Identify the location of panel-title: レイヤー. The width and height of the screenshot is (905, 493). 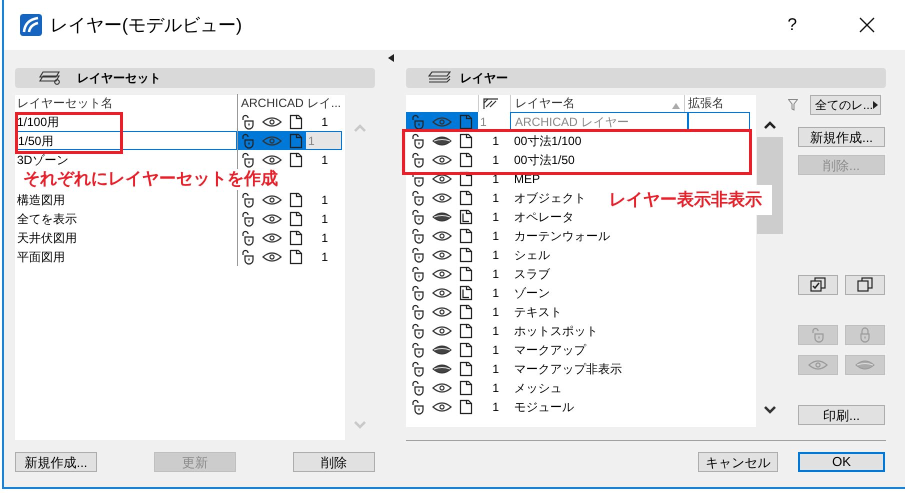
(484, 78).